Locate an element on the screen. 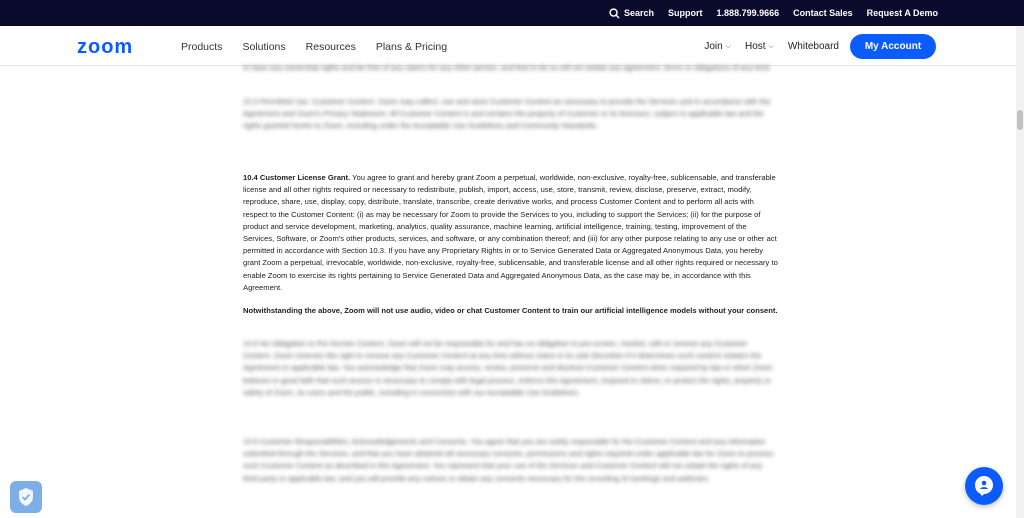 The height and width of the screenshot is (518, 1024). host-label: Host is located at coordinates (755, 46).